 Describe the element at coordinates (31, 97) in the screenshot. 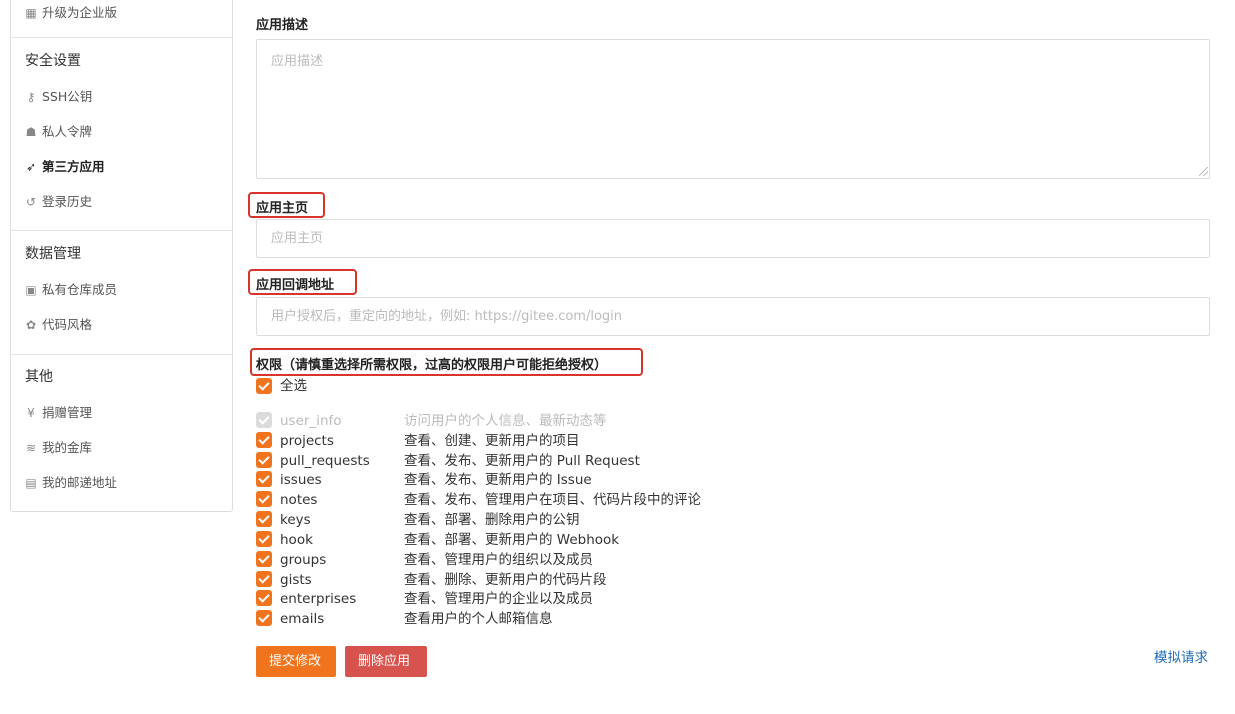

I see `key-icon: ⚷` at that location.